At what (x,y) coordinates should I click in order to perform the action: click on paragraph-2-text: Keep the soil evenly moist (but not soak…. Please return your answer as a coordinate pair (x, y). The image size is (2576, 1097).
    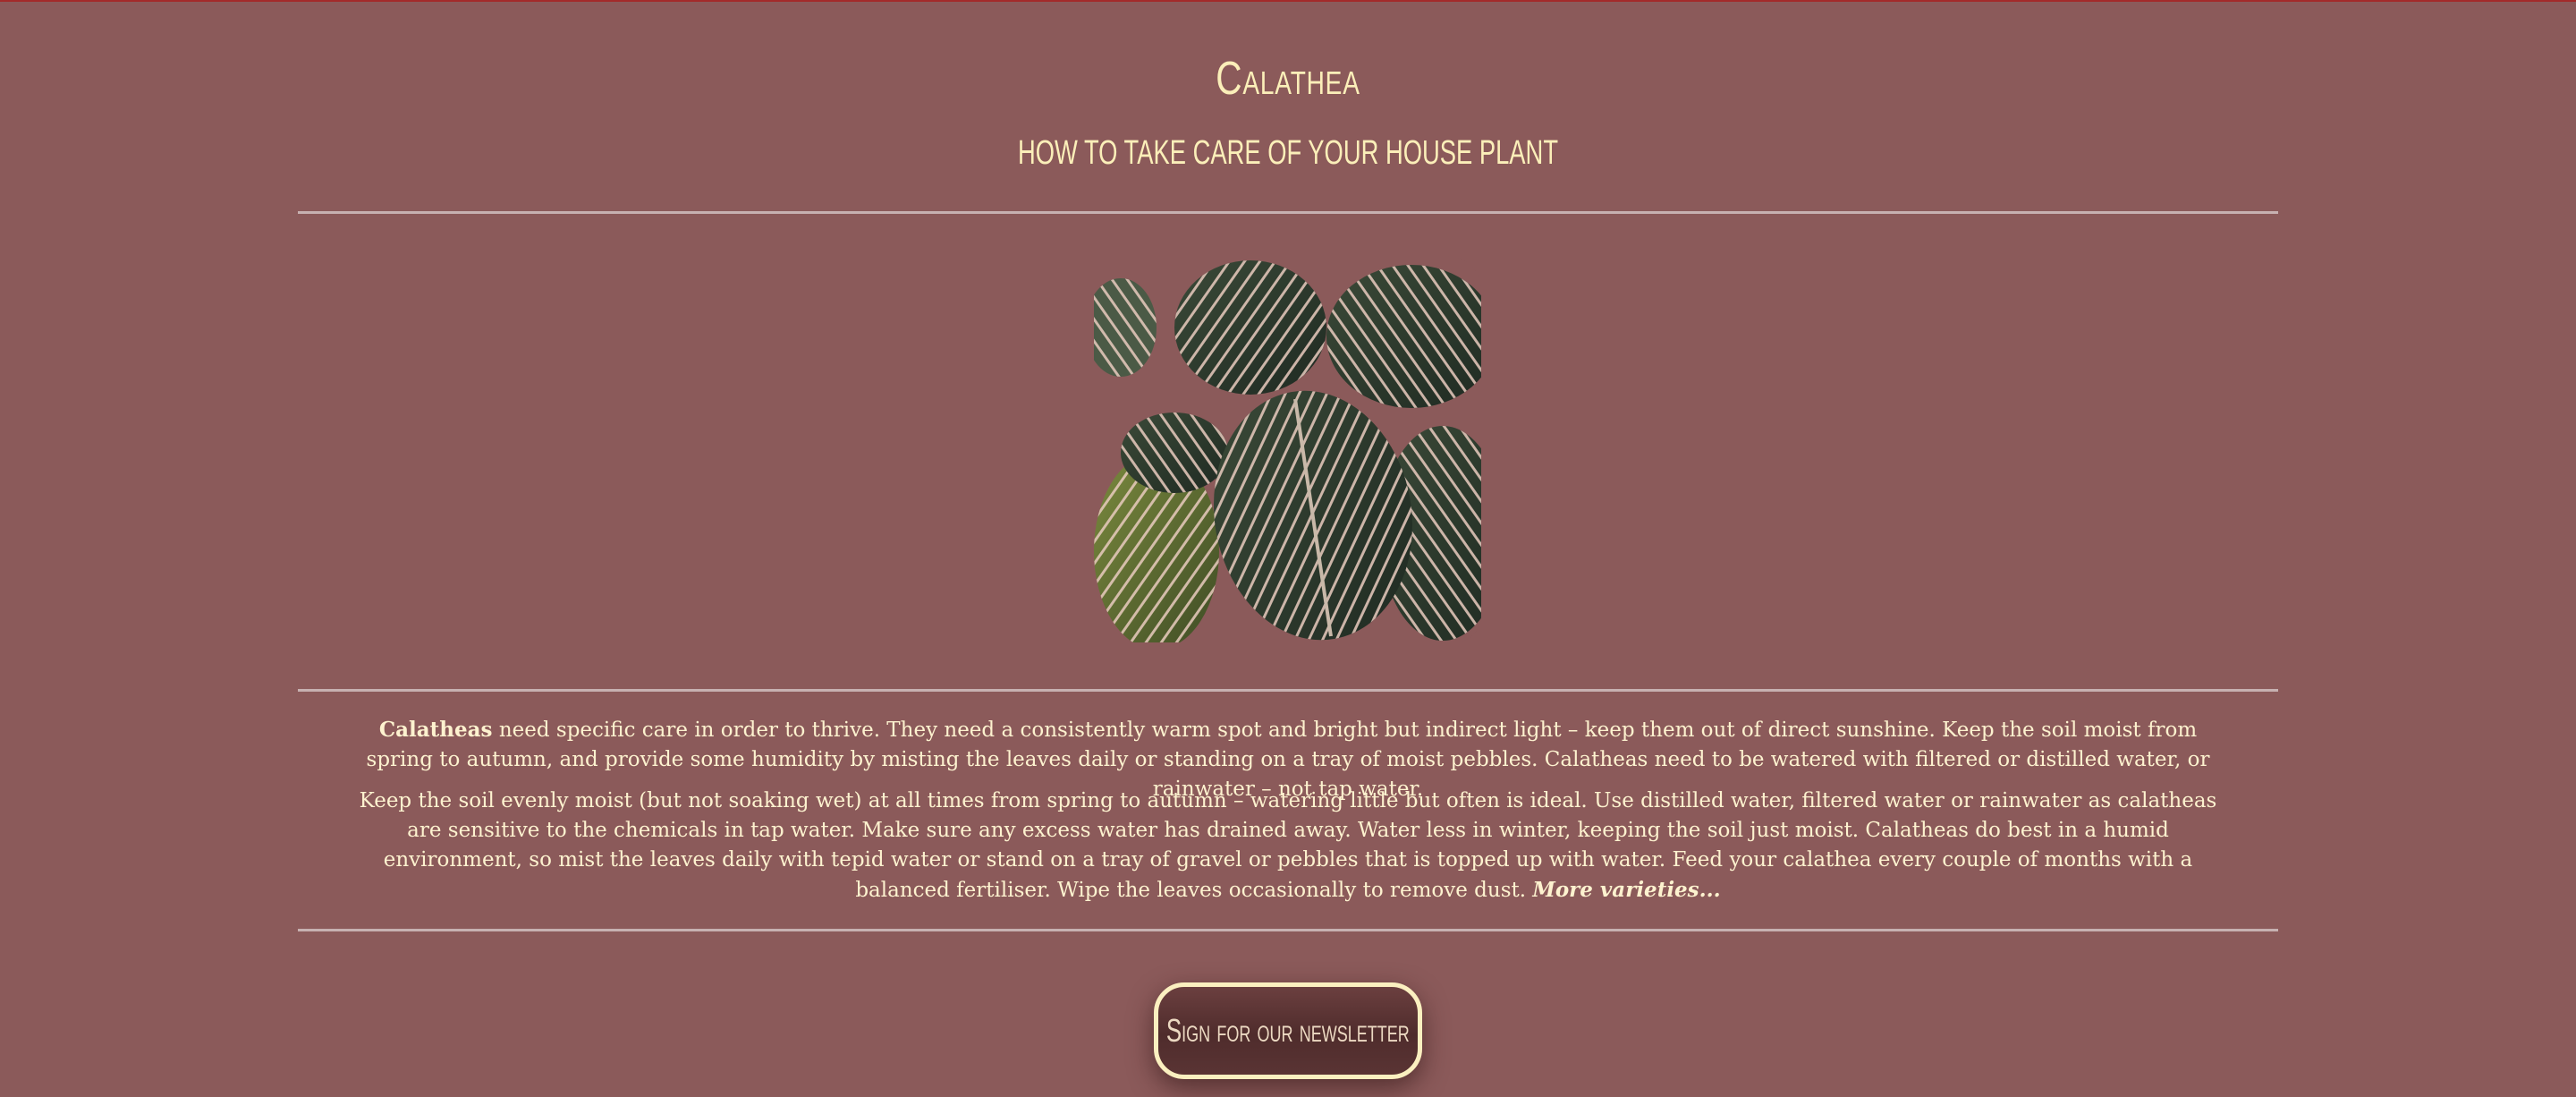
    Looking at the image, I should click on (1288, 845).